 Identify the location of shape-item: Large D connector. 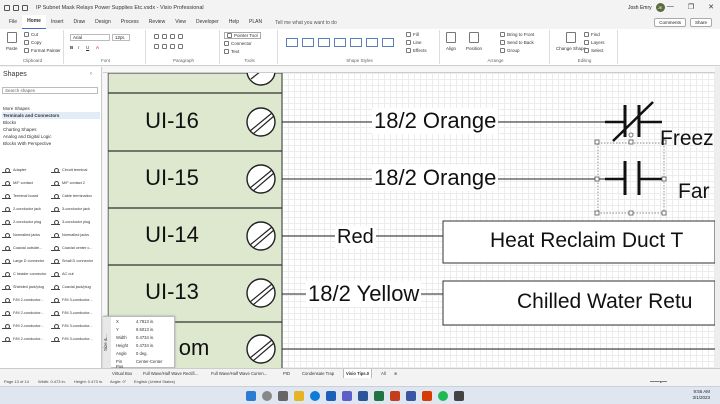
(26, 260).